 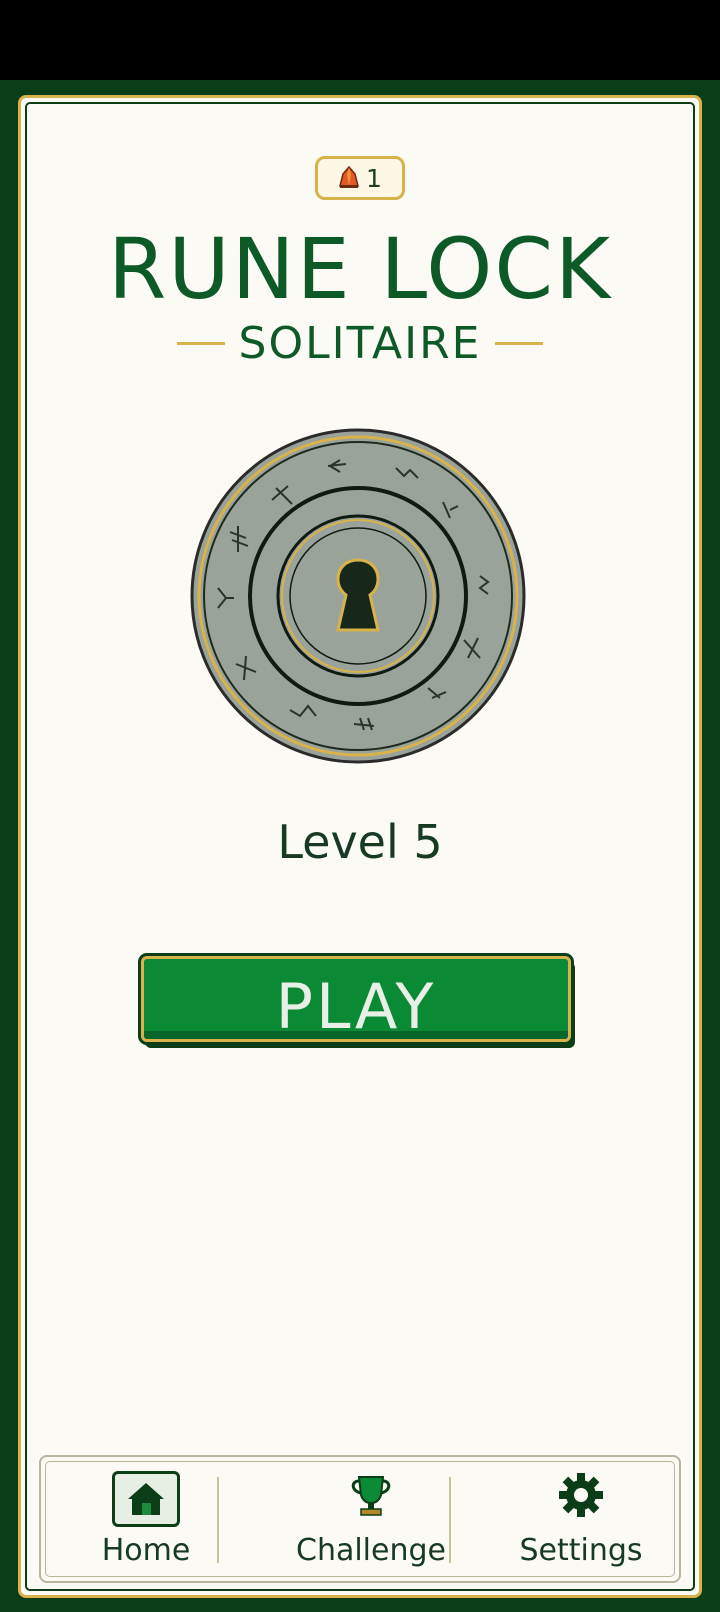 I want to click on play-button-label: PLAY, so click(x=356, y=1005).